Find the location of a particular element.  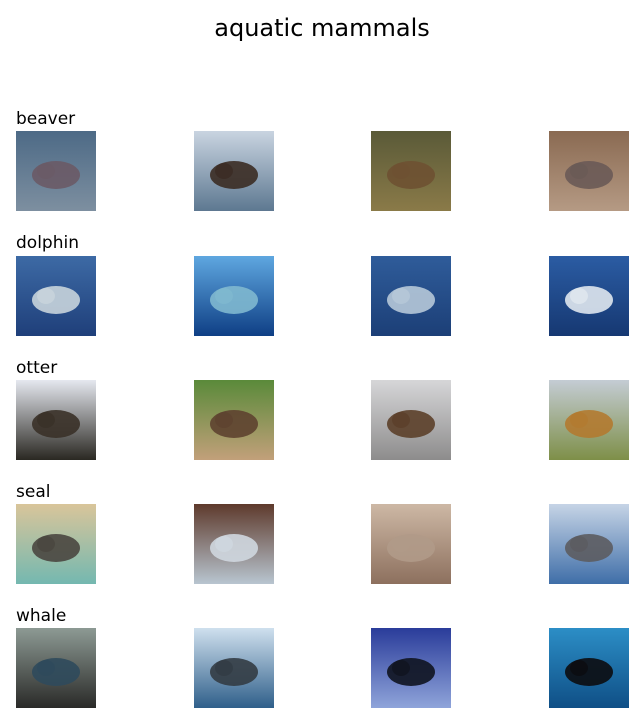

row-label-whale: whale is located at coordinates (41, 616).